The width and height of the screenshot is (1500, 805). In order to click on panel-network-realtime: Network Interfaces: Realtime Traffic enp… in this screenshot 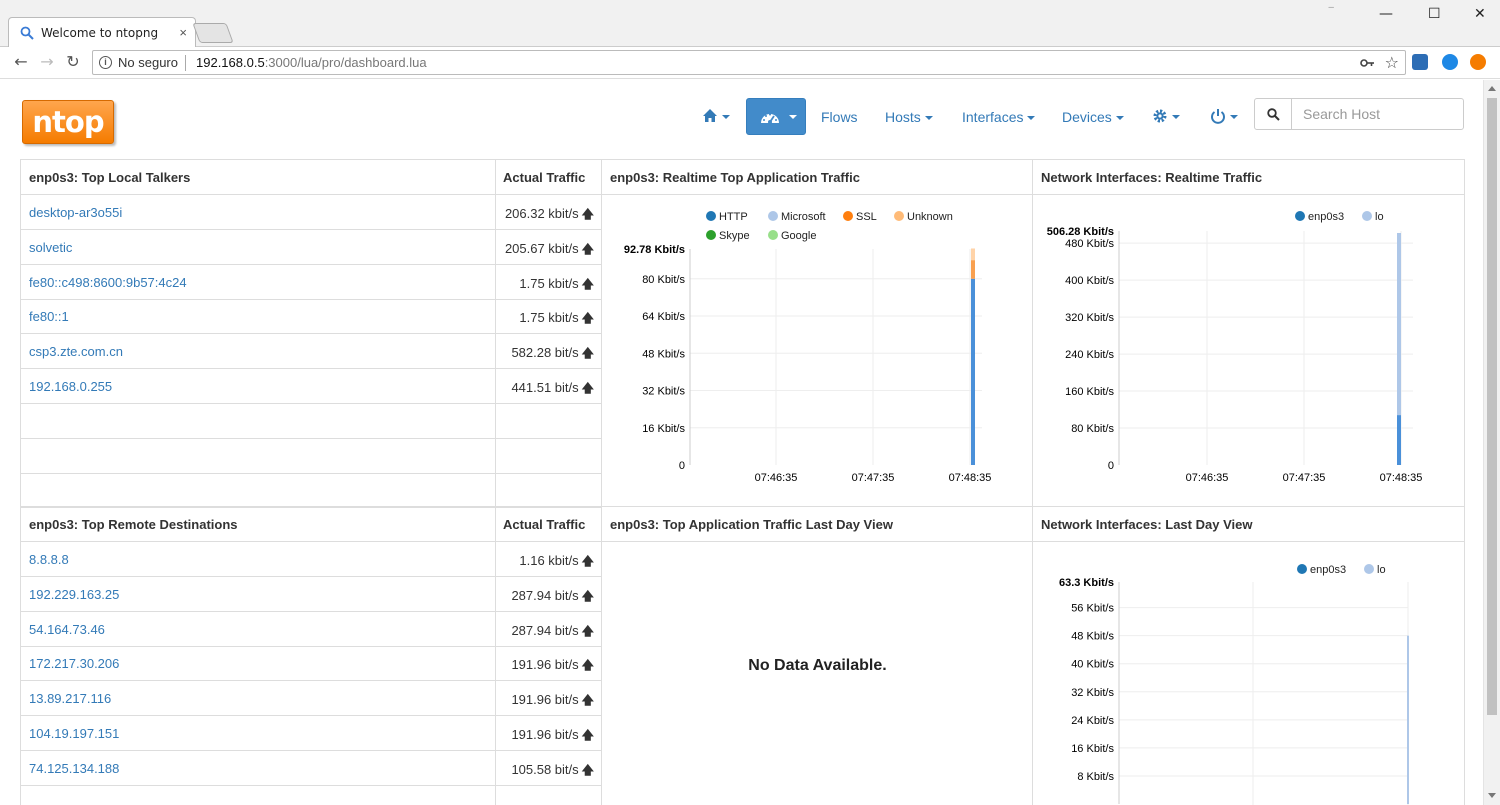, I will do `click(1249, 333)`.